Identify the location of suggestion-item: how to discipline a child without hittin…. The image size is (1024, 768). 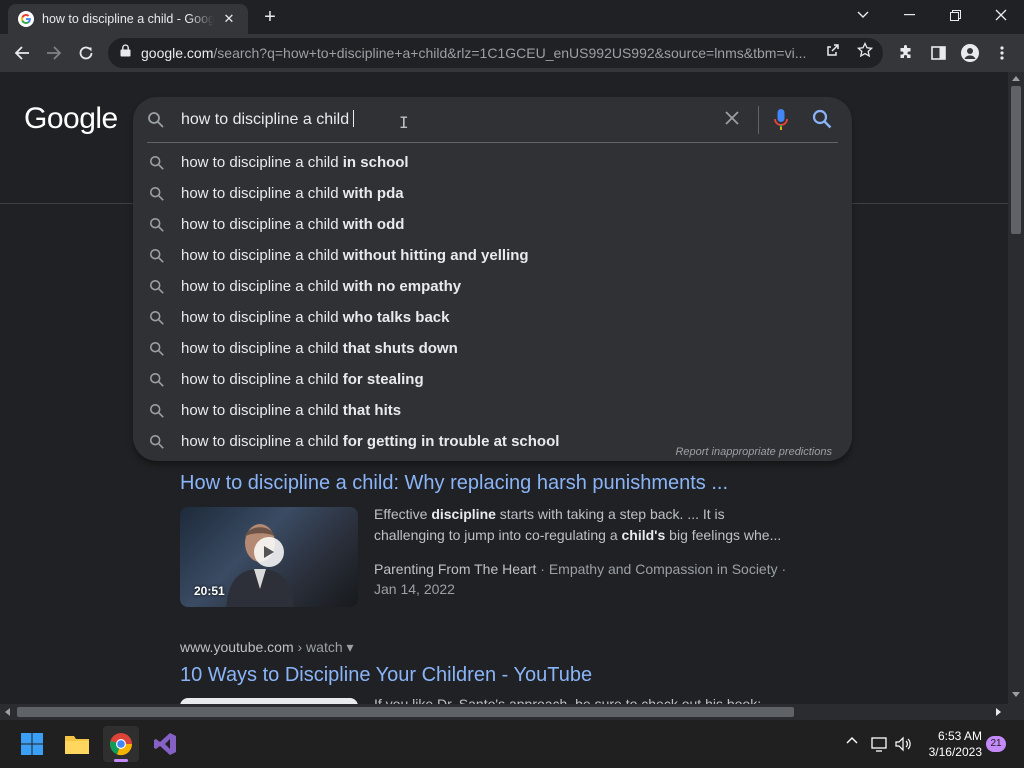
(492, 255).